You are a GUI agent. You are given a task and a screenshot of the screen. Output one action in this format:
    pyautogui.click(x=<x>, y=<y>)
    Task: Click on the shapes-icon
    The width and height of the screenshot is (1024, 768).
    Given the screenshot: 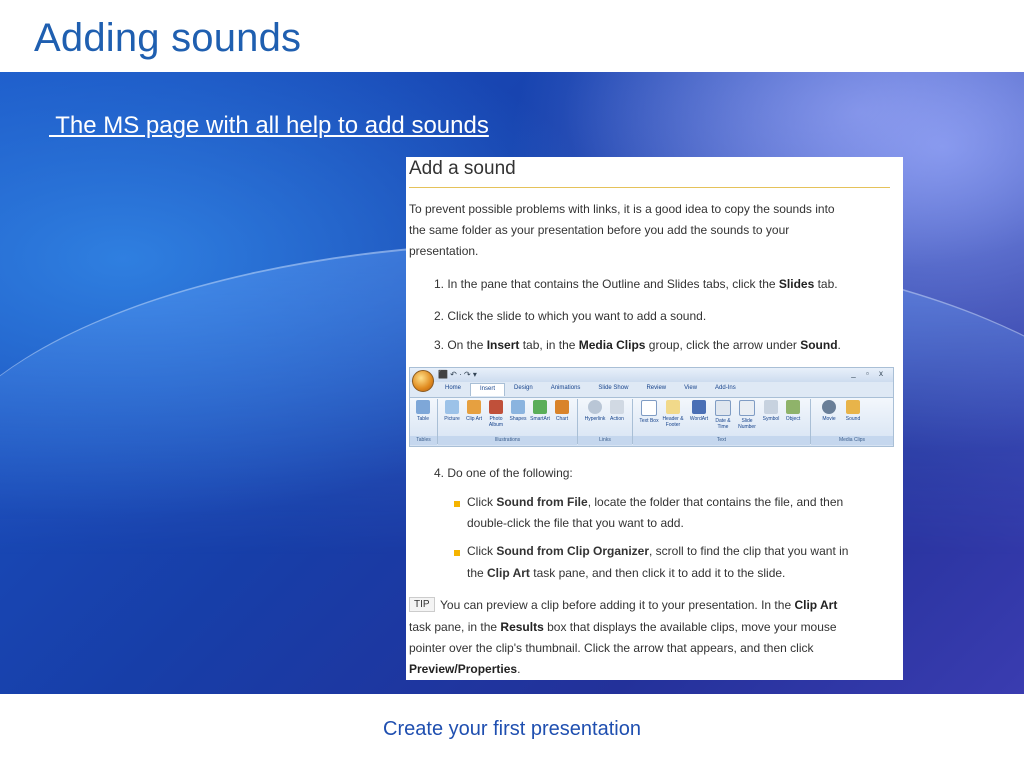 What is the action you would take?
    pyautogui.click(x=518, y=407)
    